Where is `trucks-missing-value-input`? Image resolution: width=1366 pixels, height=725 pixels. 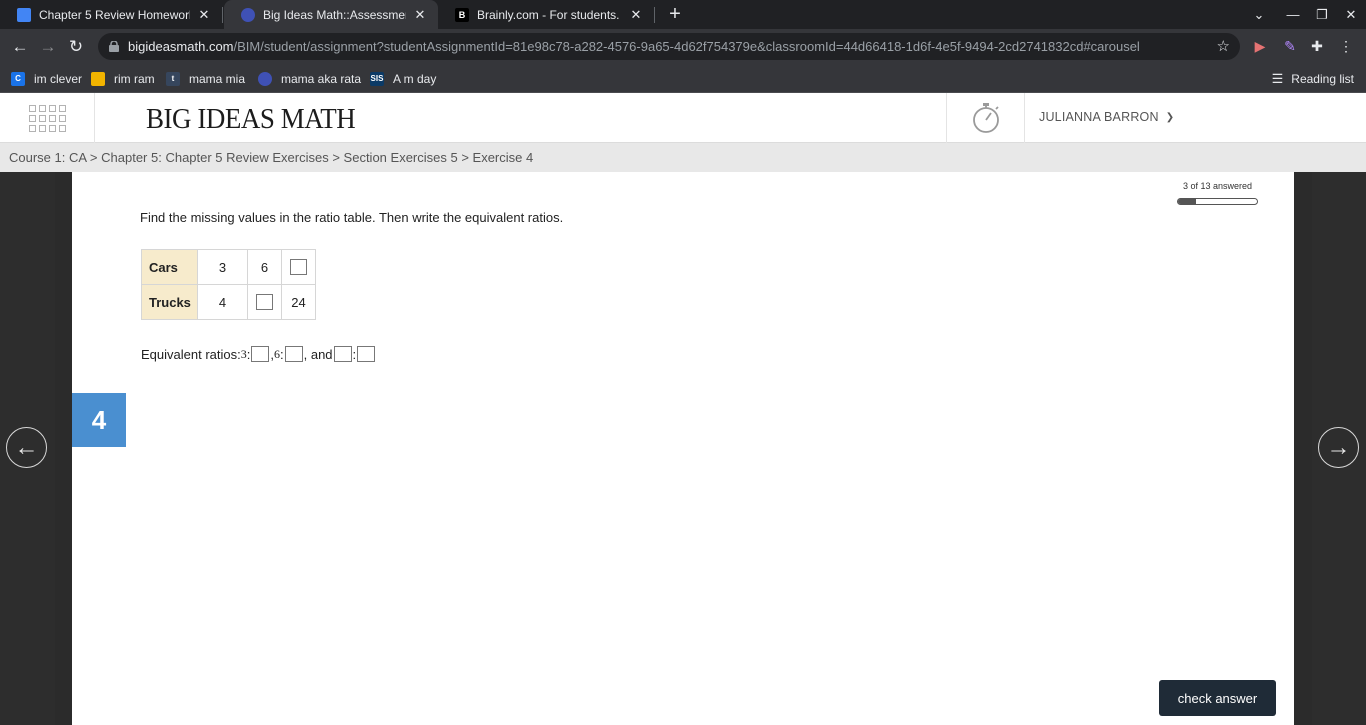
trucks-missing-value-input is located at coordinates (264, 302).